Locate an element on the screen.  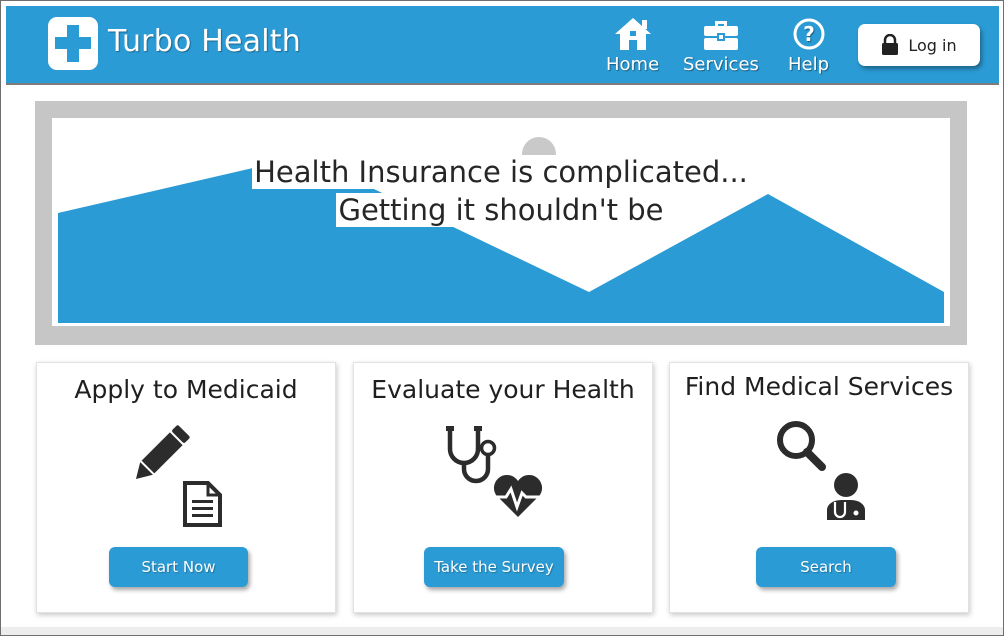
nav-home: Home is located at coordinates (632, 45).